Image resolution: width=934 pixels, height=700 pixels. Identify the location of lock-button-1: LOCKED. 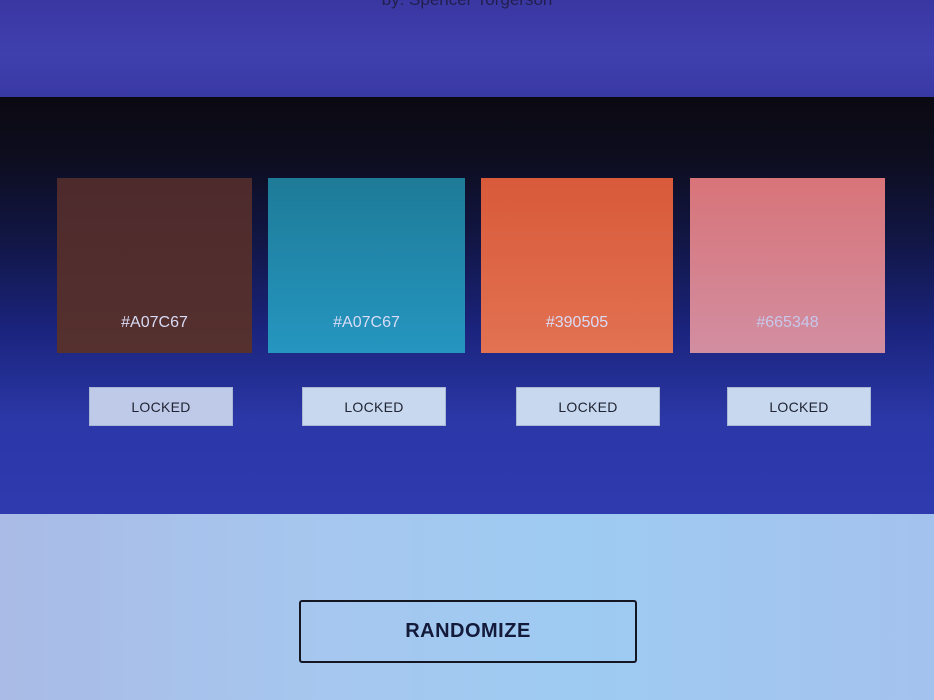
(161, 406).